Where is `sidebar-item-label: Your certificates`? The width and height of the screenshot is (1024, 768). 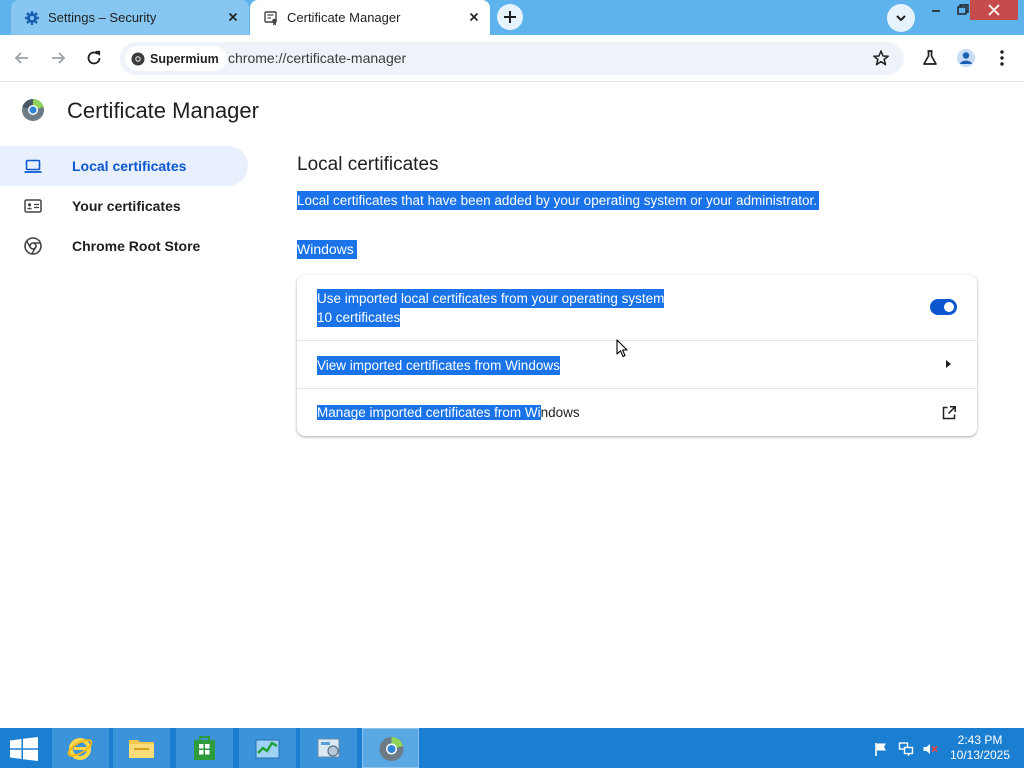 sidebar-item-label: Your certificates is located at coordinates (126, 206).